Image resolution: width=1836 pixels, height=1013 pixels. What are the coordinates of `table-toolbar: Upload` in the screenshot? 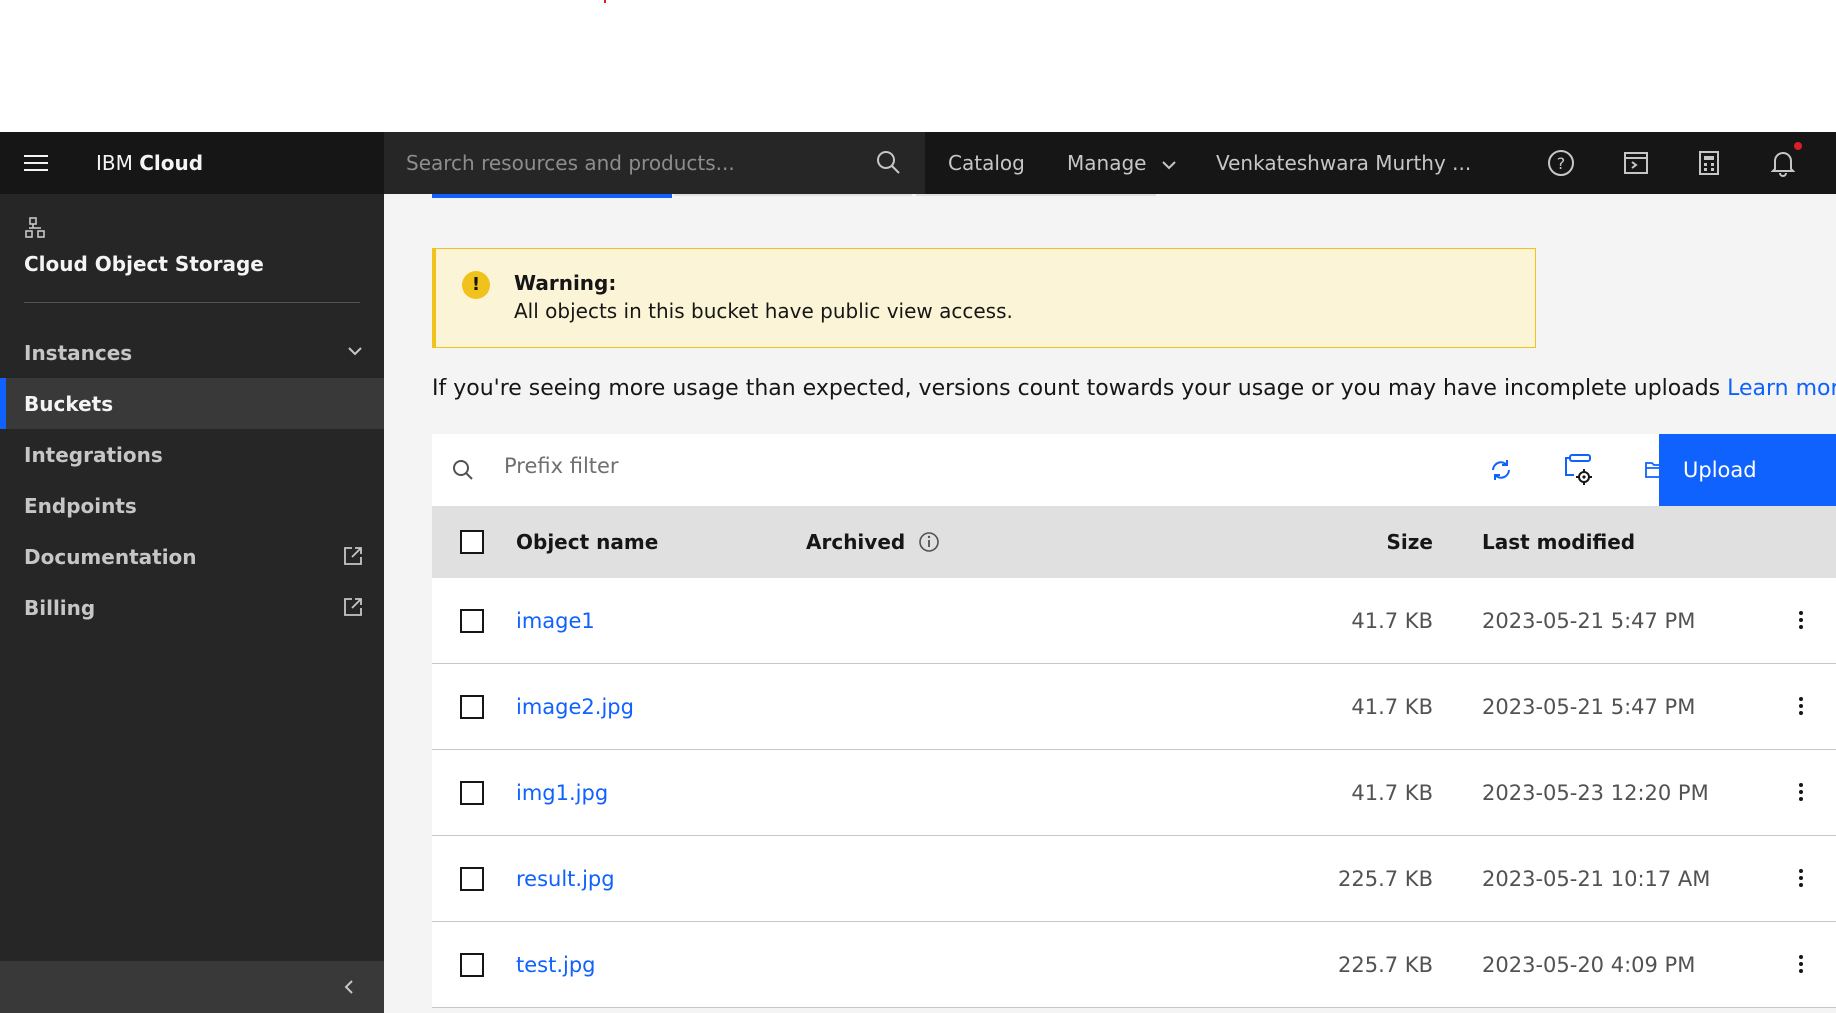 It's located at (1134, 470).